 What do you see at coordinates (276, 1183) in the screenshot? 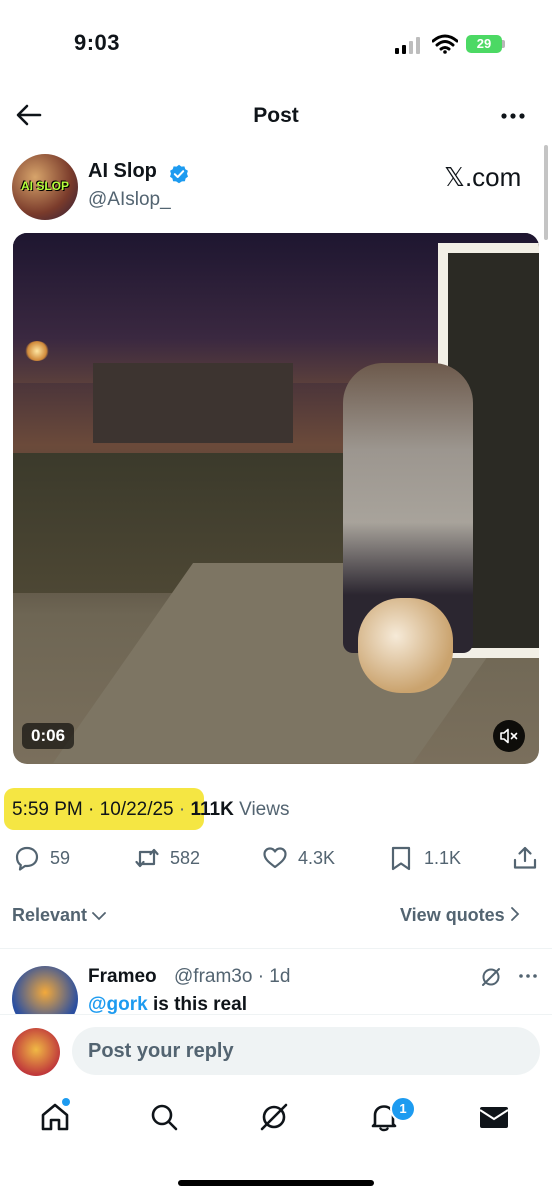
I see `home-indicator` at bounding box center [276, 1183].